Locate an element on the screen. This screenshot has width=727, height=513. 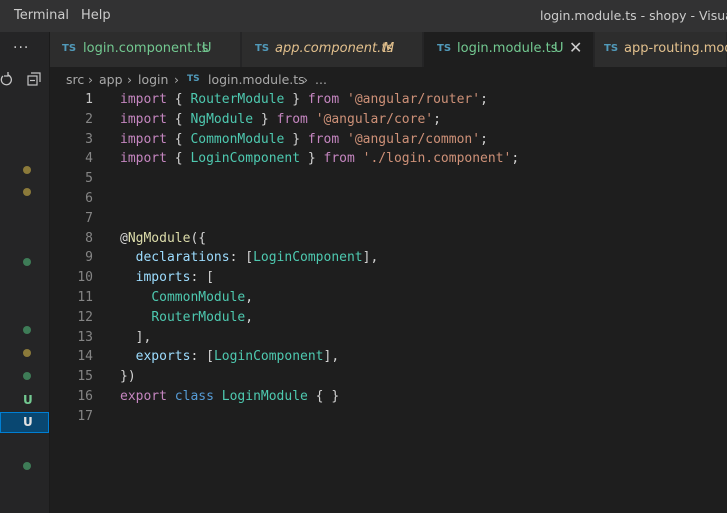
line-number: 5 is located at coordinates (89, 179).